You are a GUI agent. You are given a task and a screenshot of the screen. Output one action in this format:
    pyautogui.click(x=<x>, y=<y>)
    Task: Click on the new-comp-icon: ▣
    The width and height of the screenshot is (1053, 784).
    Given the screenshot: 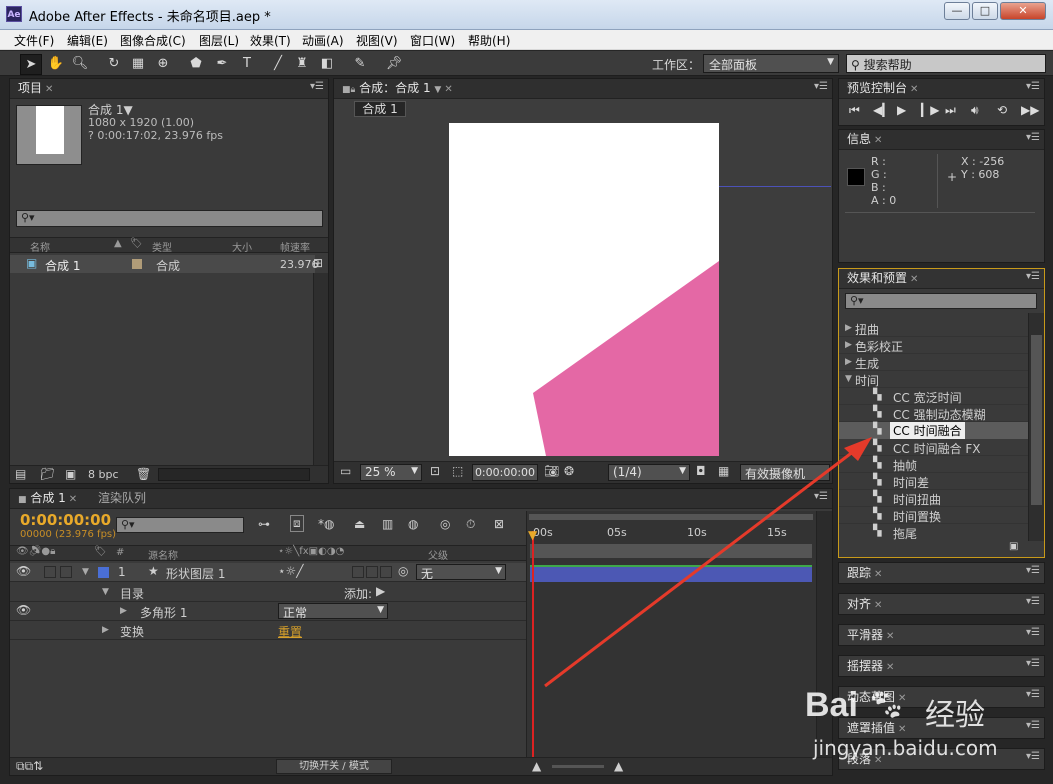 What is the action you would take?
    pyautogui.click(x=70, y=474)
    